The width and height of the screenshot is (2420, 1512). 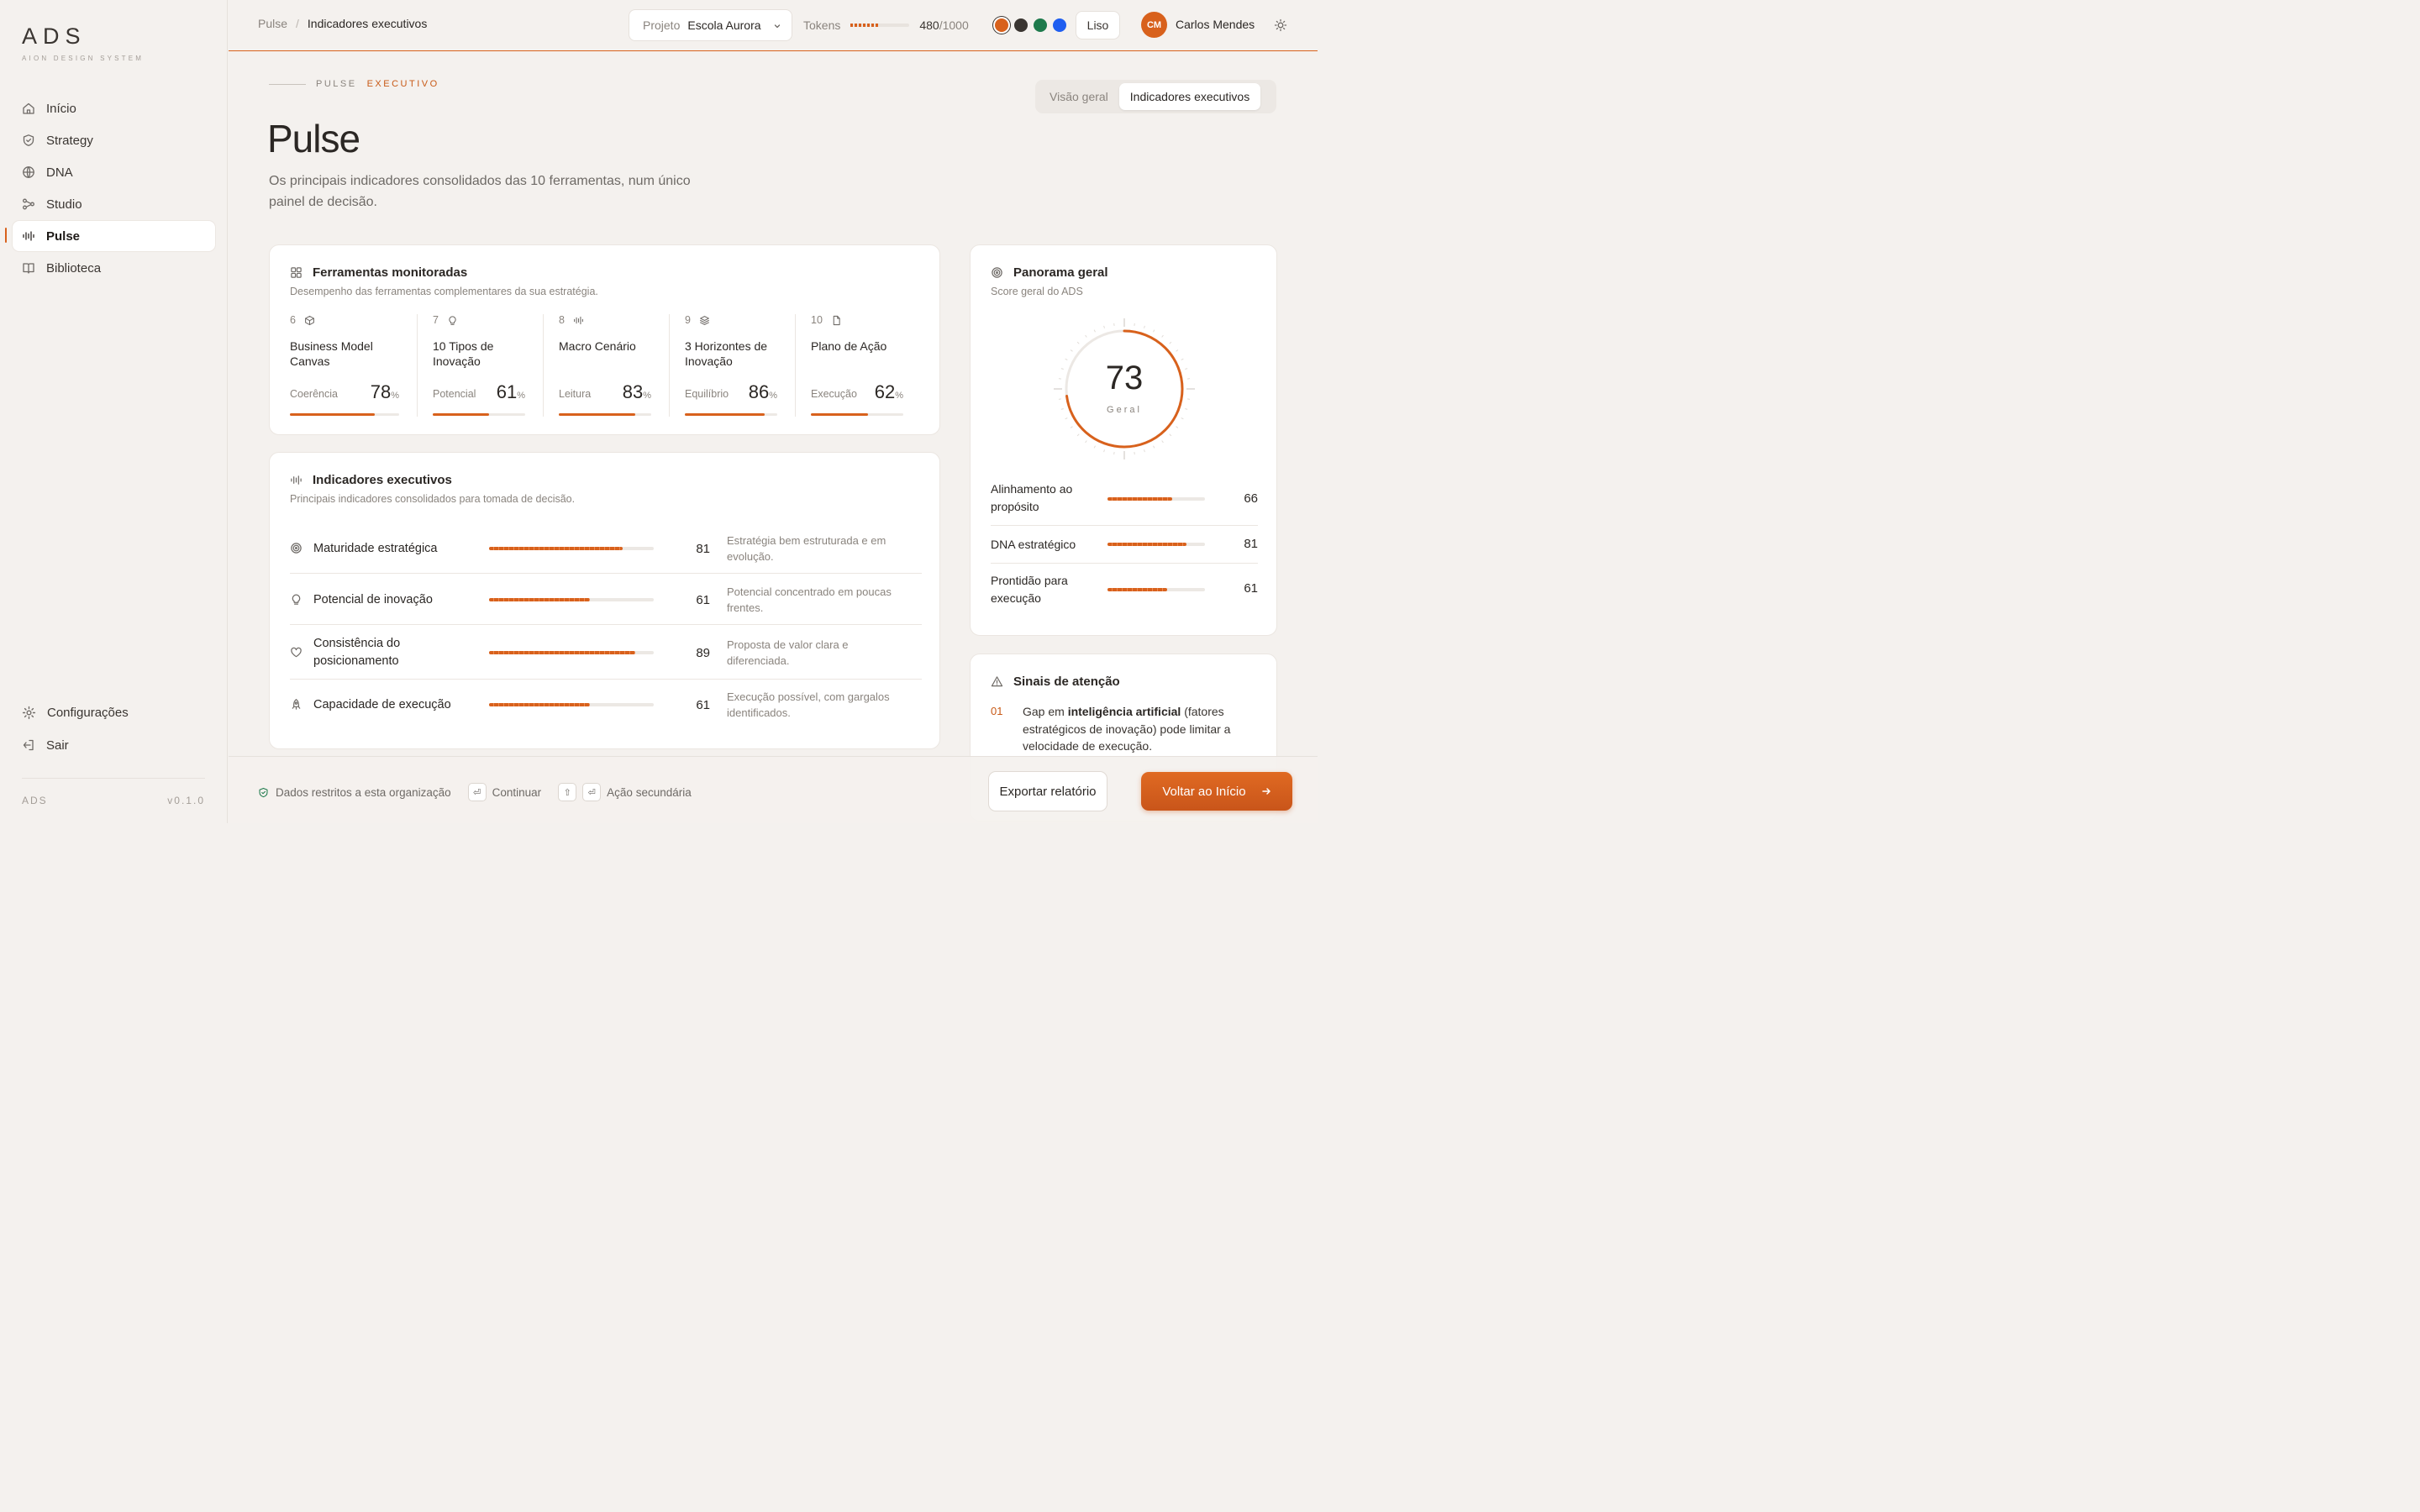 I want to click on panorama-row-bar-fill, so click(x=1139, y=499).